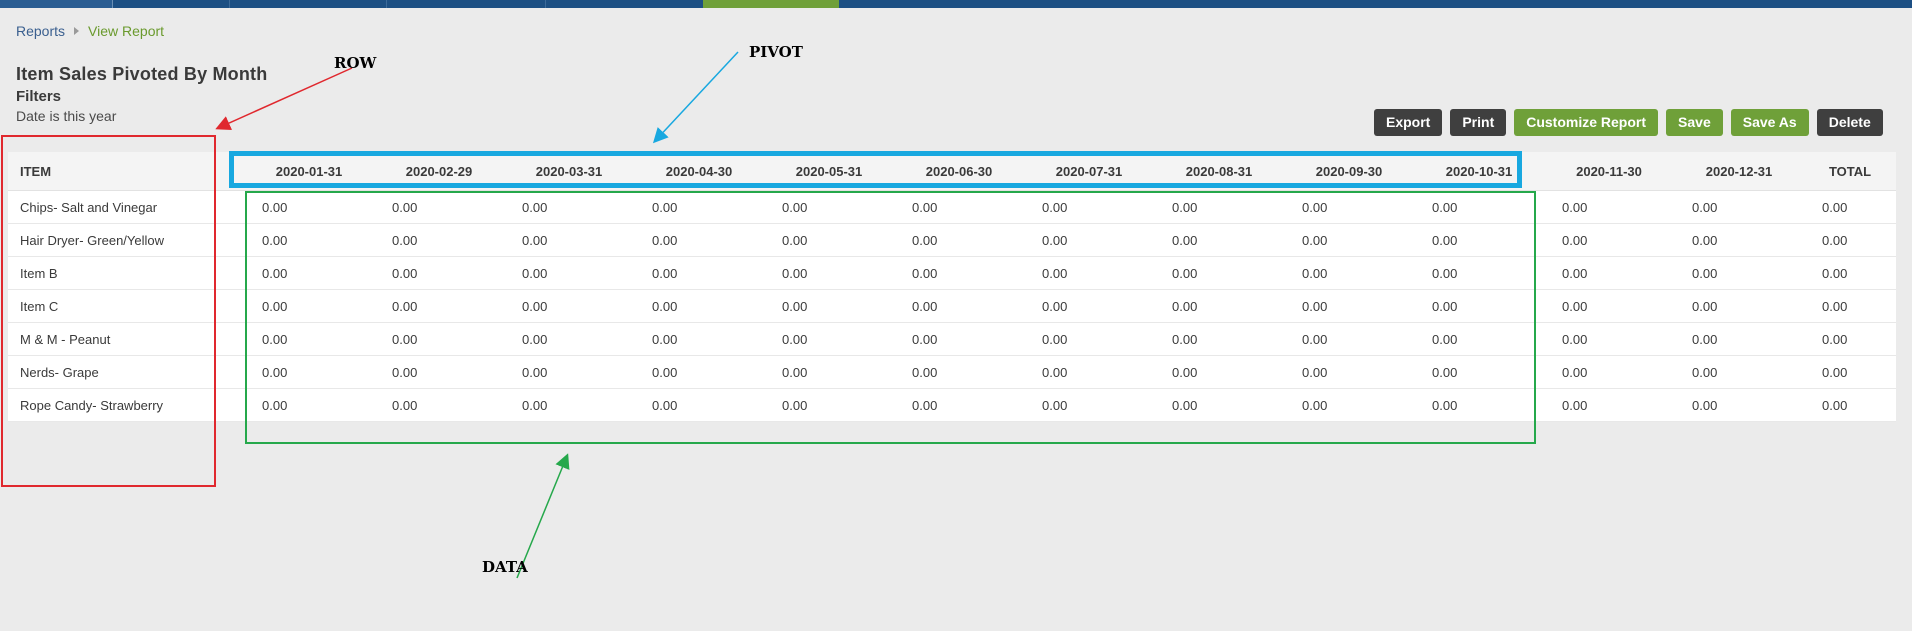 The height and width of the screenshot is (631, 1912). What do you see at coordinates (126, 339) in the screenshot?
I see `row-item-name: M & M - Peanut` at bounding box center [126, 339].